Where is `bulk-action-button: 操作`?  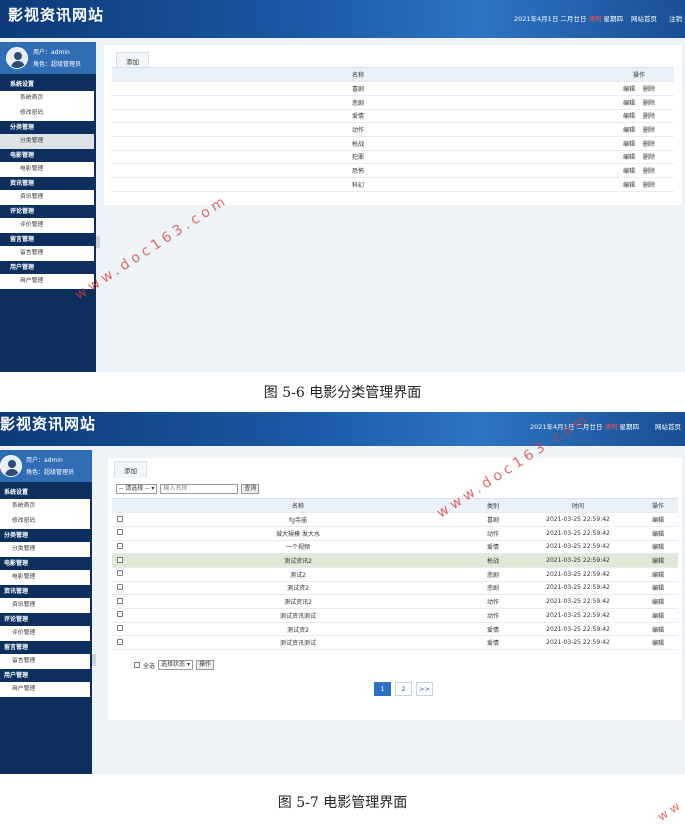
bulk-action-button: 操作 is located at coordinates (204, 665).